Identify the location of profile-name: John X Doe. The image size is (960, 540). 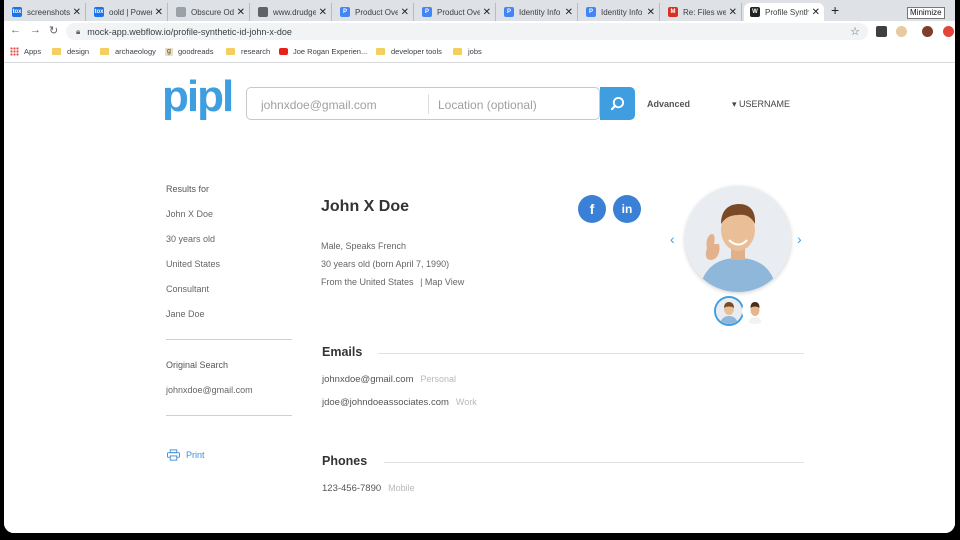
(365, 206).